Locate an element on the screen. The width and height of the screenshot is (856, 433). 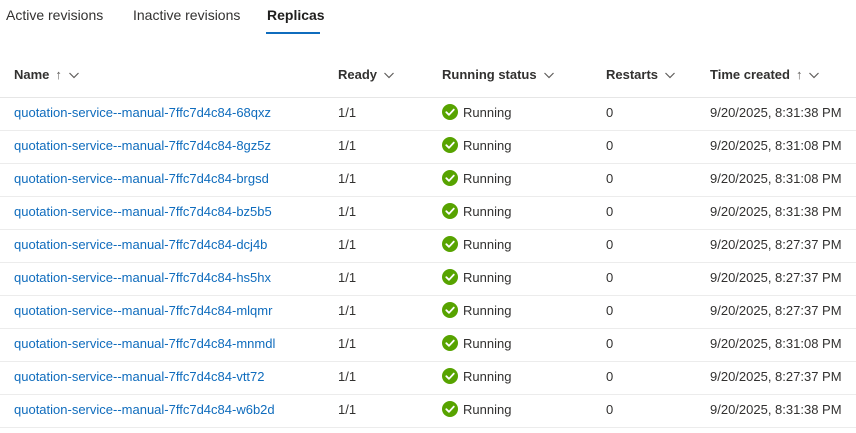
column-header-running-status-label: Running status is located at coordinates (489, 74).